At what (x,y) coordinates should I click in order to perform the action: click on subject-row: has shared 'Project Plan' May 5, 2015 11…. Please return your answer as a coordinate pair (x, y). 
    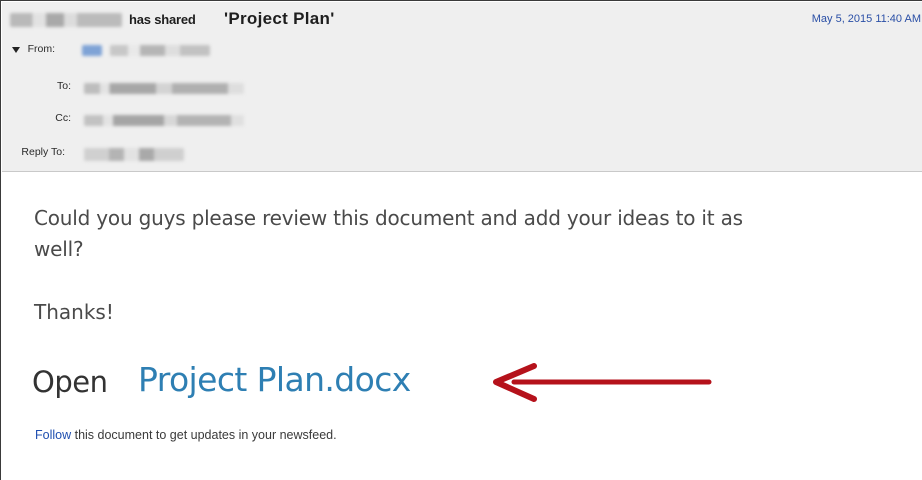
    Looking at the image, I should click on (462, 21).